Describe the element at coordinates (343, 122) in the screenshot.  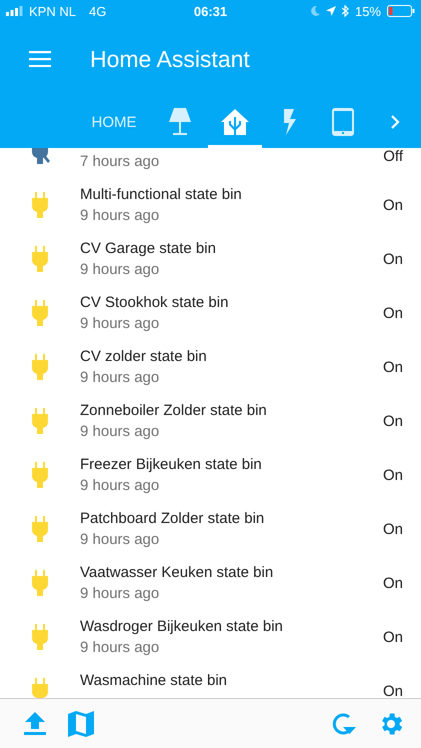
I see `tablet-icon` at that location.